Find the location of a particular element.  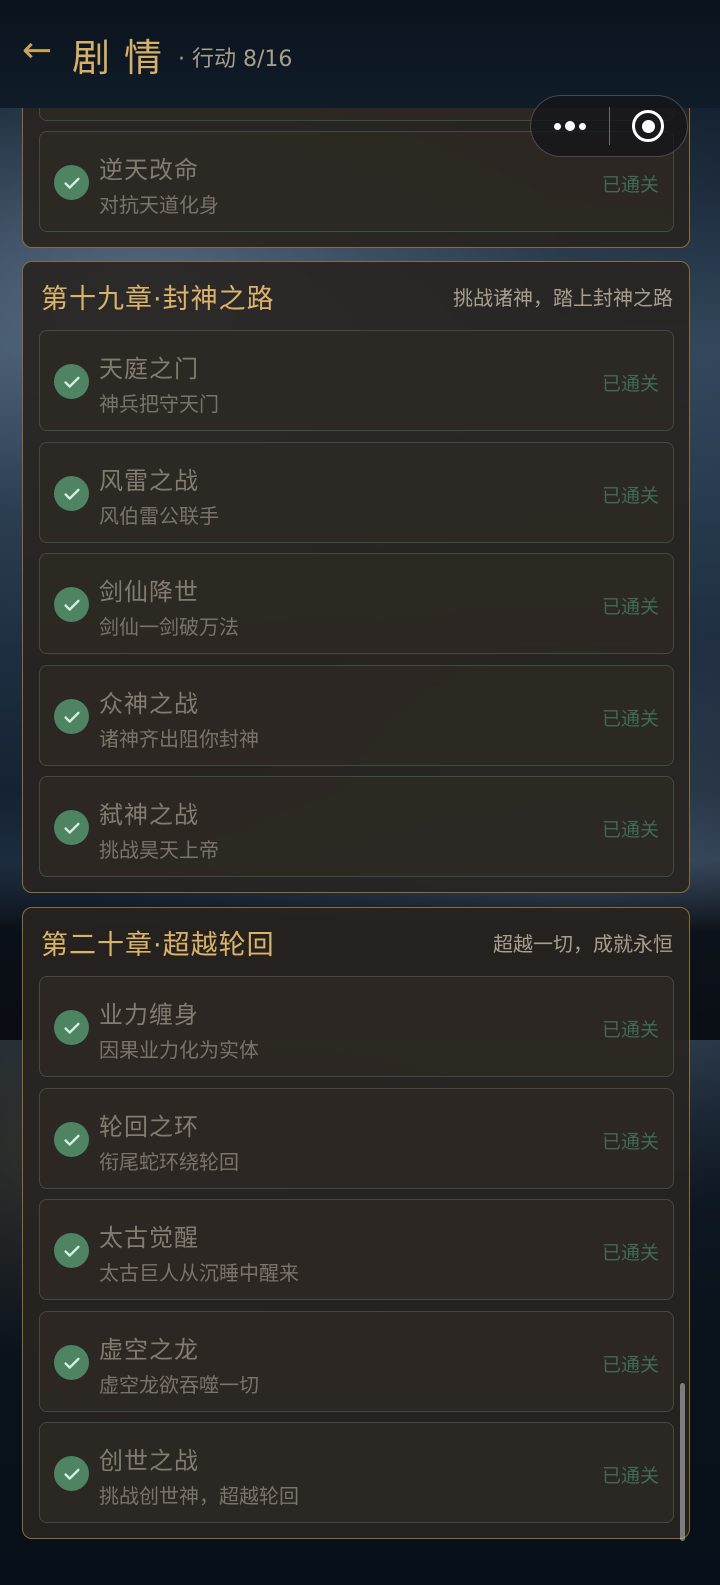

level-card: 虚空之龙 虚空龙欲吞噬一切 已通关 is located at coordinates (356, 1361).